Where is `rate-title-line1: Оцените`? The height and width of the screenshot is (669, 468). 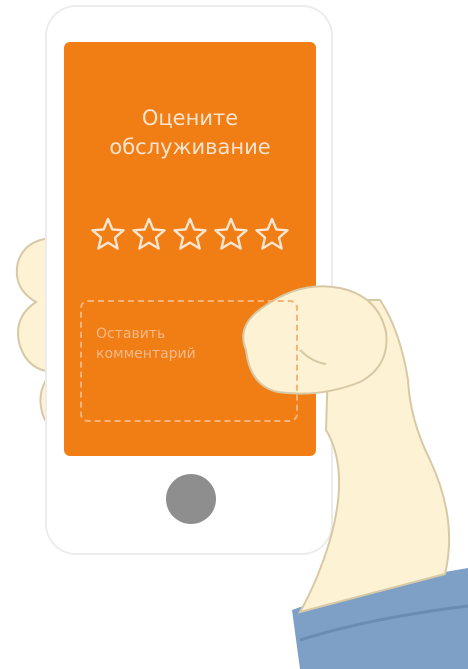 rate-title-line1: Оцените is located at coordinates (190, 118).